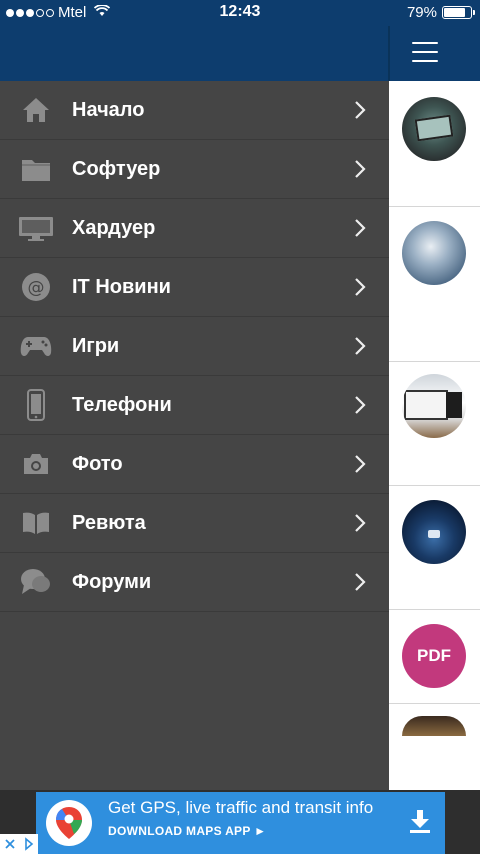  What do you see at coordinates (97, 463) in the screenshot?
I see `menu-item-label: Фото` at bounding box center [97, 463].